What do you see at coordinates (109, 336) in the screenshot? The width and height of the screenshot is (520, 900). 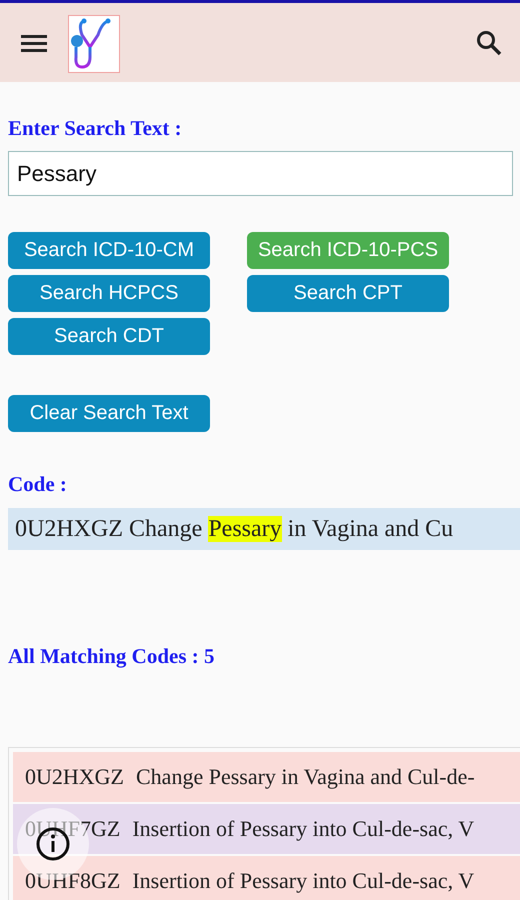 I see `search-button: Search CDT` at bounding box center [109, 336].